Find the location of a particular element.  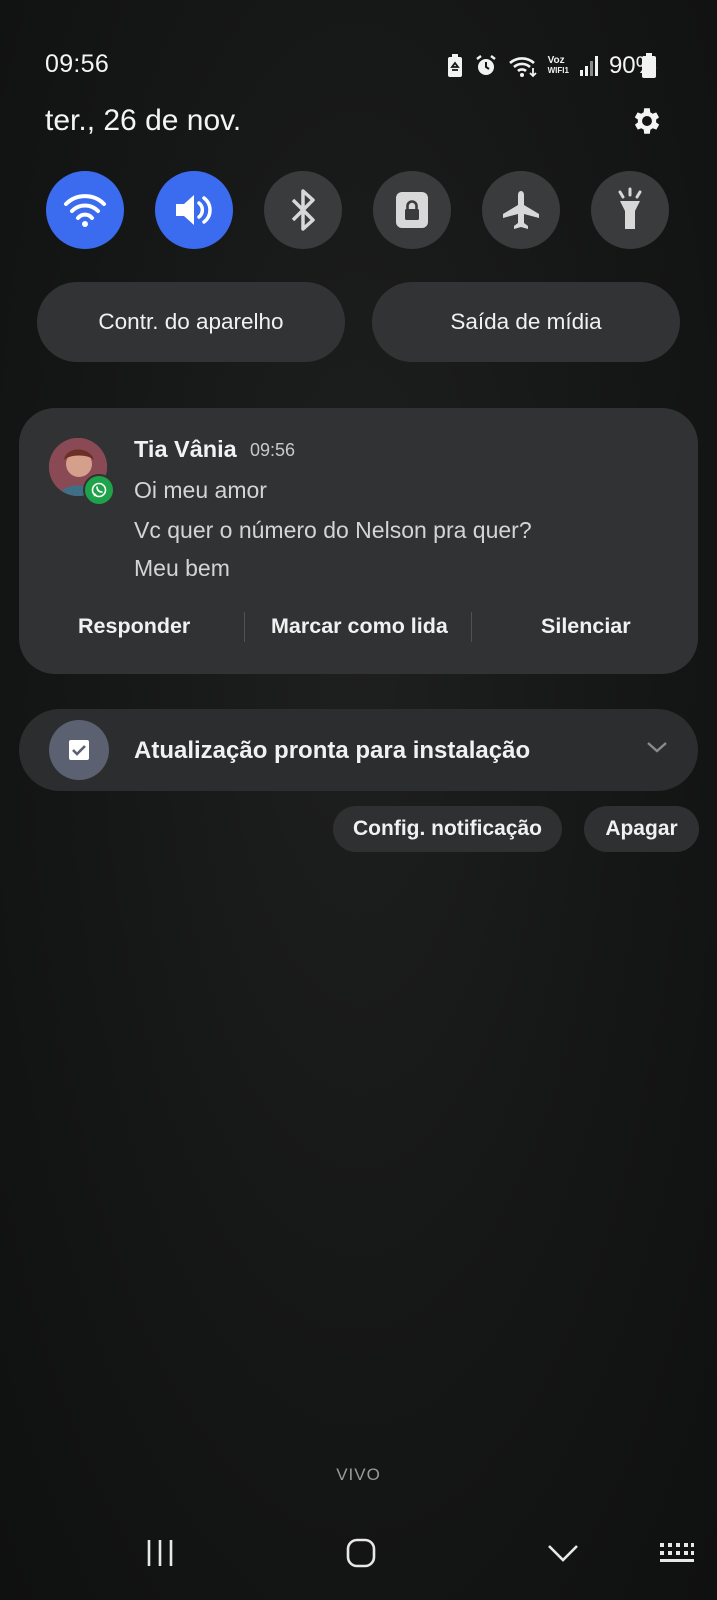

bluetooth-toggle is located at coordinates (303, 210).